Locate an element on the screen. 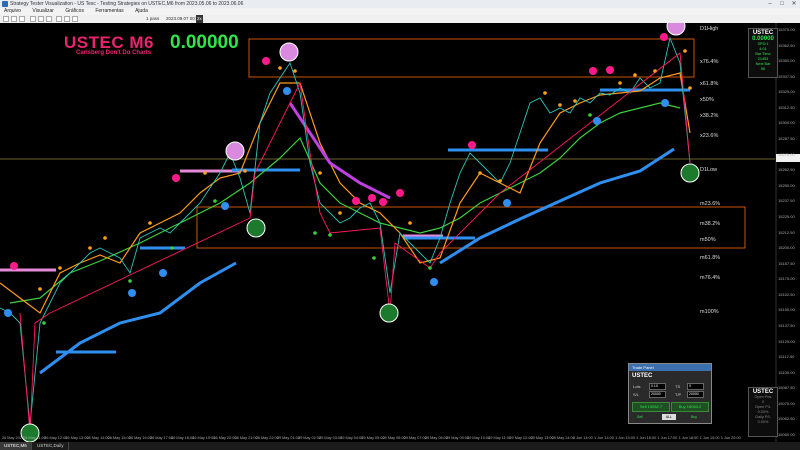  slow-moving-average is located at coordinates (138, 318).